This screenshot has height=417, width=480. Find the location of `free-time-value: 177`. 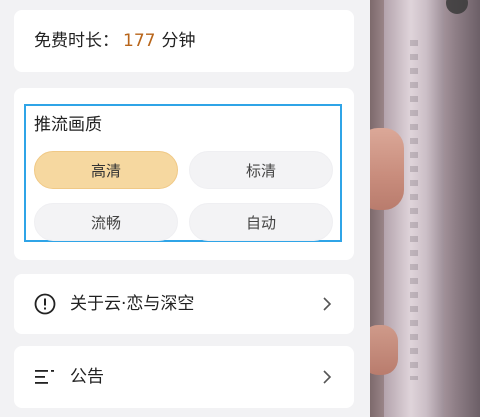

free-time-value: 177 is located at coordinates (139, 41).